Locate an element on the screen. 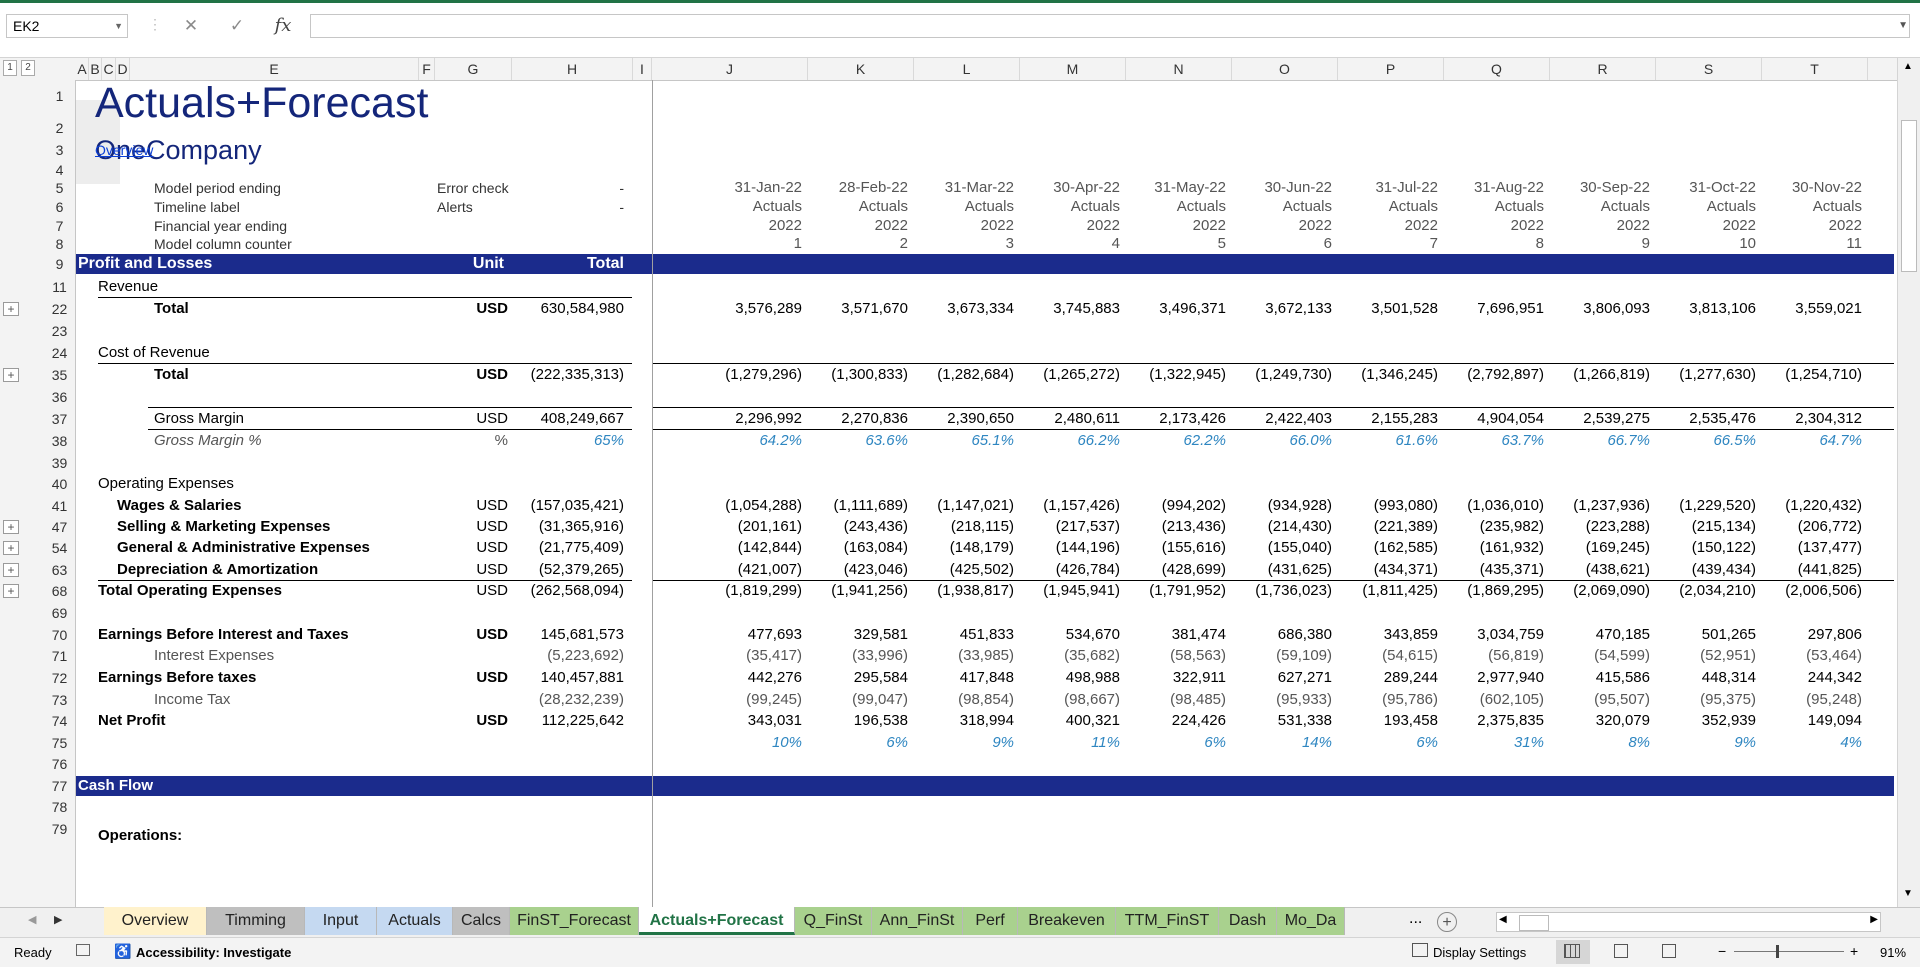 The height and width of the screenshot is (967, 1920). scroll-up-icon: ▲ is located at coordinates (1908, 66).